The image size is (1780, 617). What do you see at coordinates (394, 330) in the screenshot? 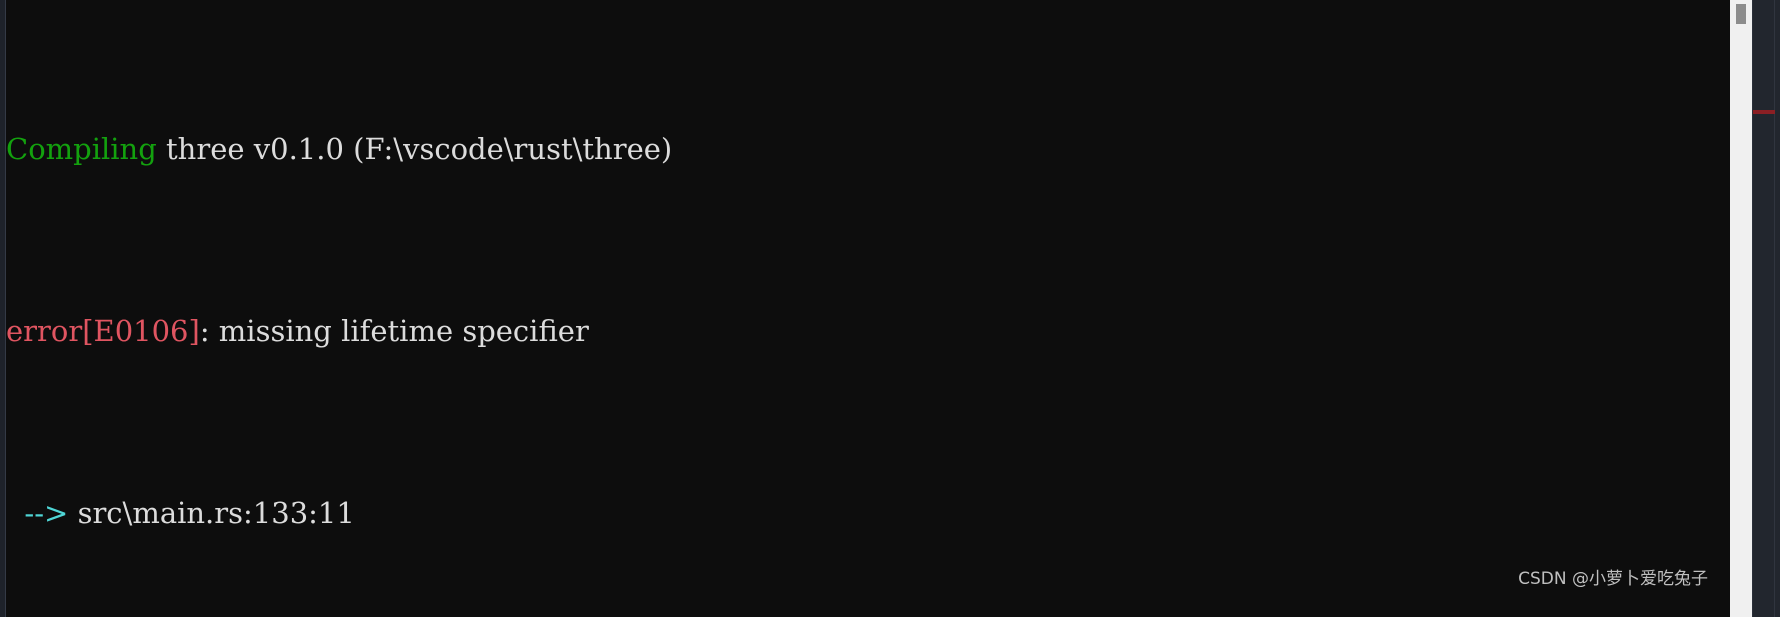
I see `error-title: : missing lifetime specifier` at bounding box center [394, 330].